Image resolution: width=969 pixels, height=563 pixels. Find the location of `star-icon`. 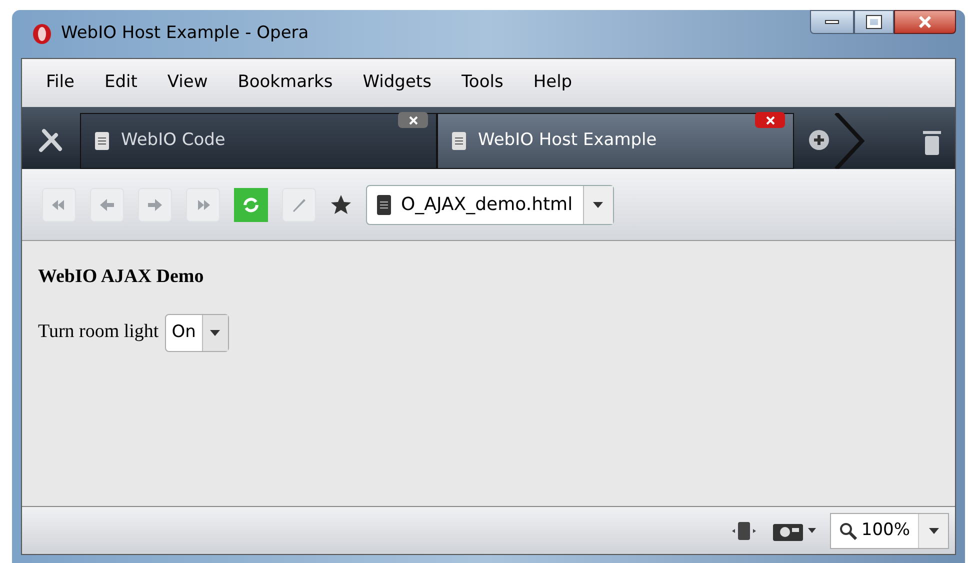

star-icon is located at coordinates (341, 205).